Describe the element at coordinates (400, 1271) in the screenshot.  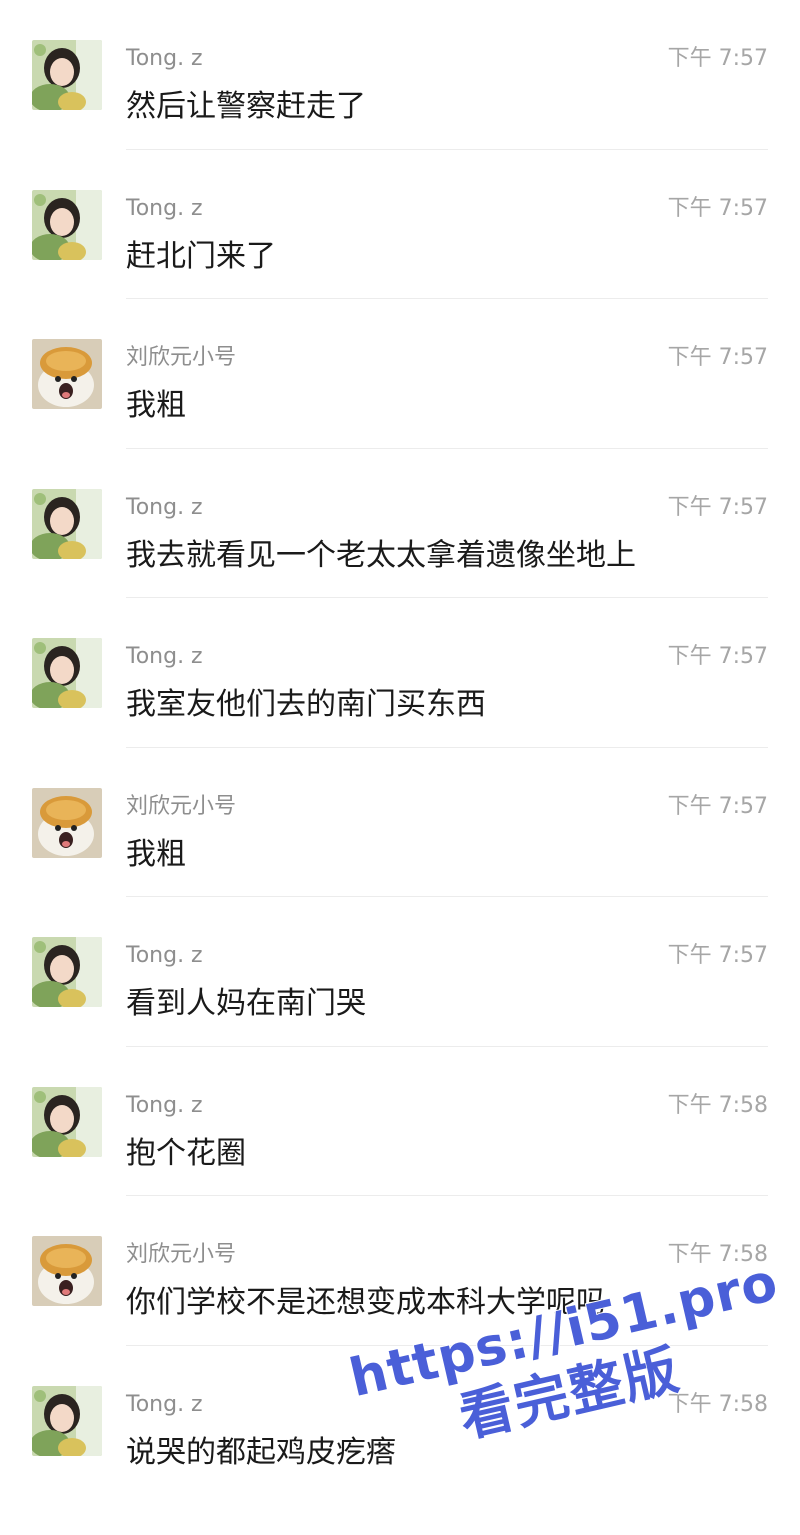
I see `list-item: 刘欣元小号 下午 7:58 你们学校不是还想变成本科大学呢吗` at that location.